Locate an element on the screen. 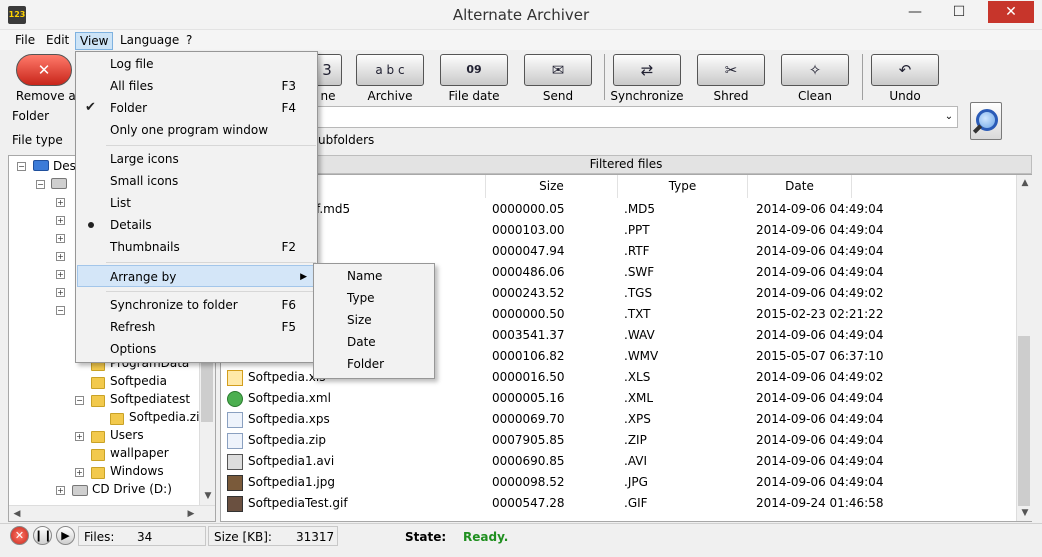  file-type: .XLS is located at coordinates (637, 377).